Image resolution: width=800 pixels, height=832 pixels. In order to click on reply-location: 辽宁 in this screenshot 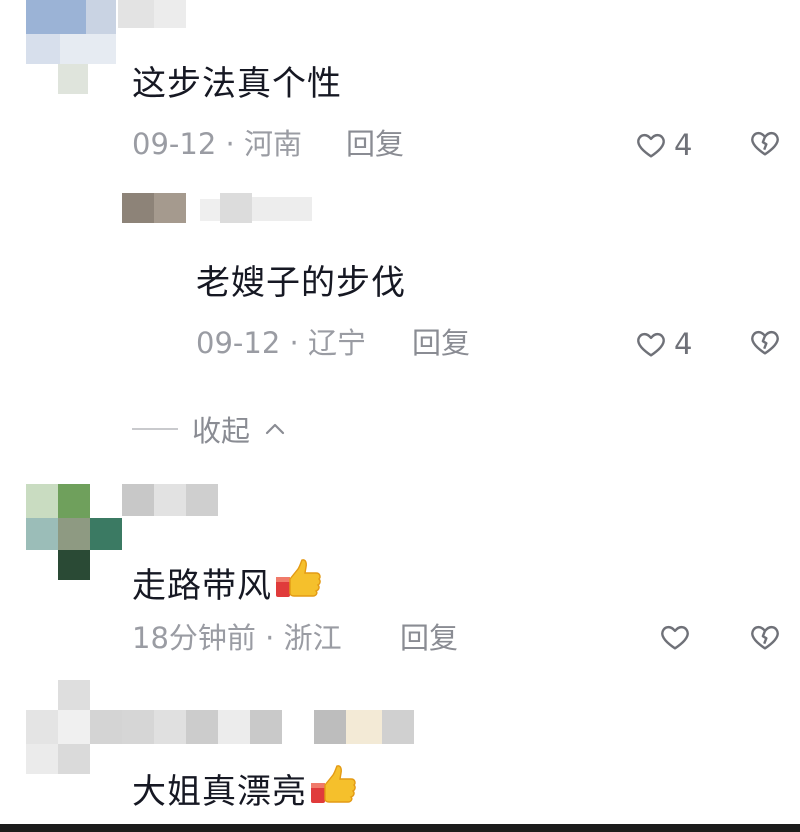, I will do `click(336, 343)`.